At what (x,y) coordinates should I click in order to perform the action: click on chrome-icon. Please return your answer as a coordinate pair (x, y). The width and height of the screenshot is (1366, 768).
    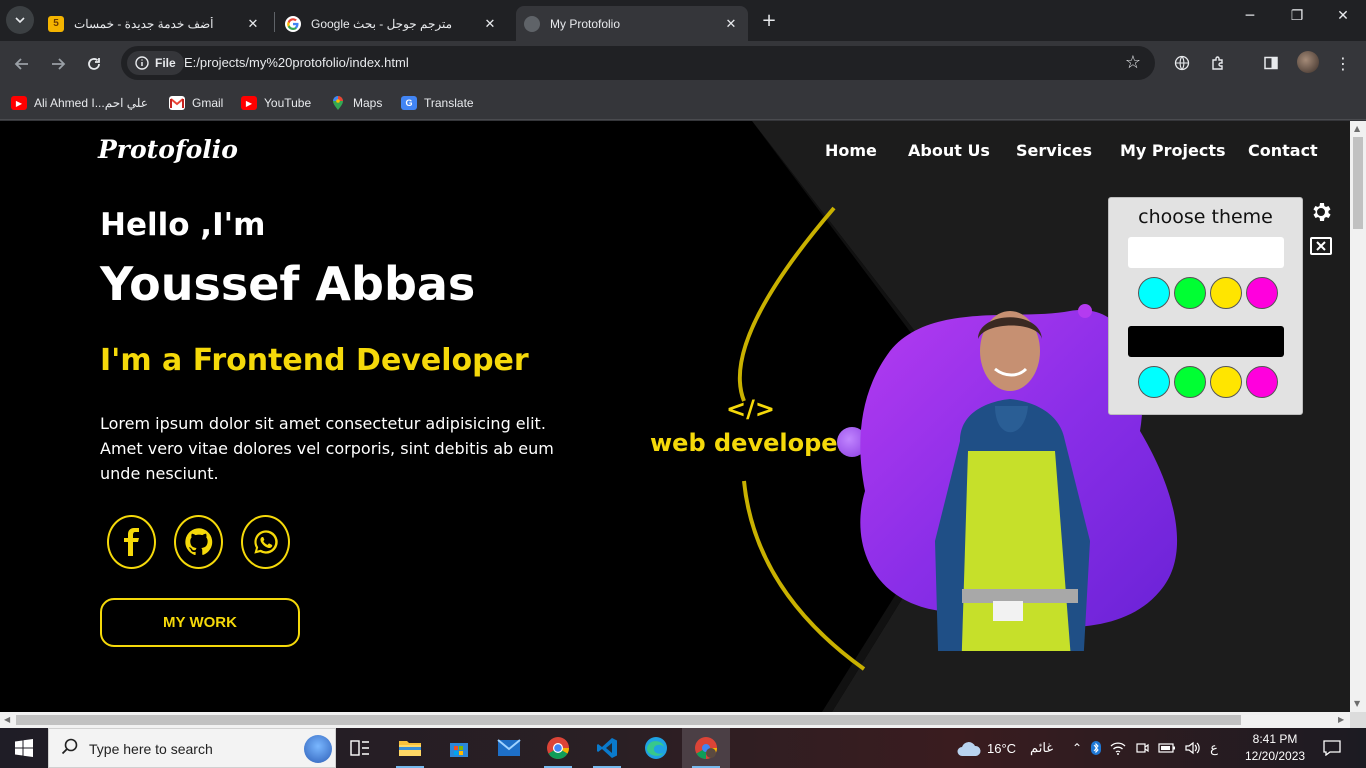
    Looking at the image, I should click on (558, 748).